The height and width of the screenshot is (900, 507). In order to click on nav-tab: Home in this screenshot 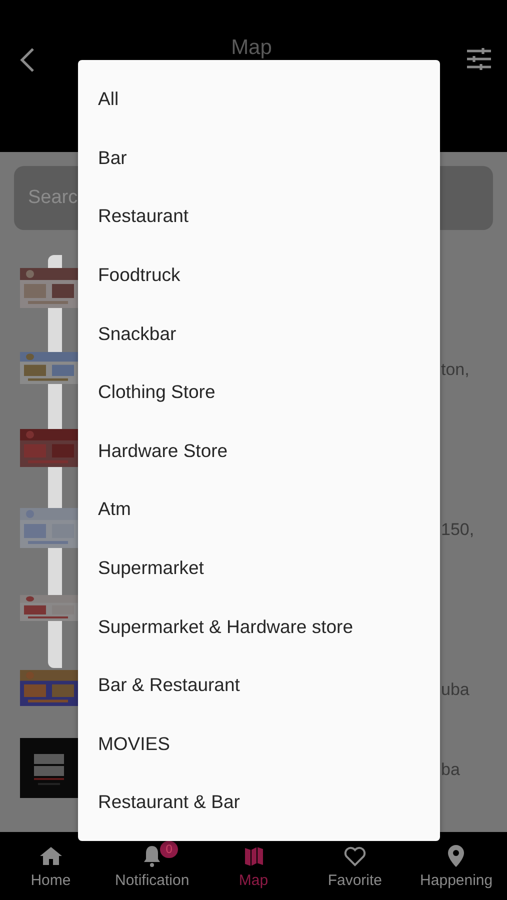, I will do `click(51, 866)`.